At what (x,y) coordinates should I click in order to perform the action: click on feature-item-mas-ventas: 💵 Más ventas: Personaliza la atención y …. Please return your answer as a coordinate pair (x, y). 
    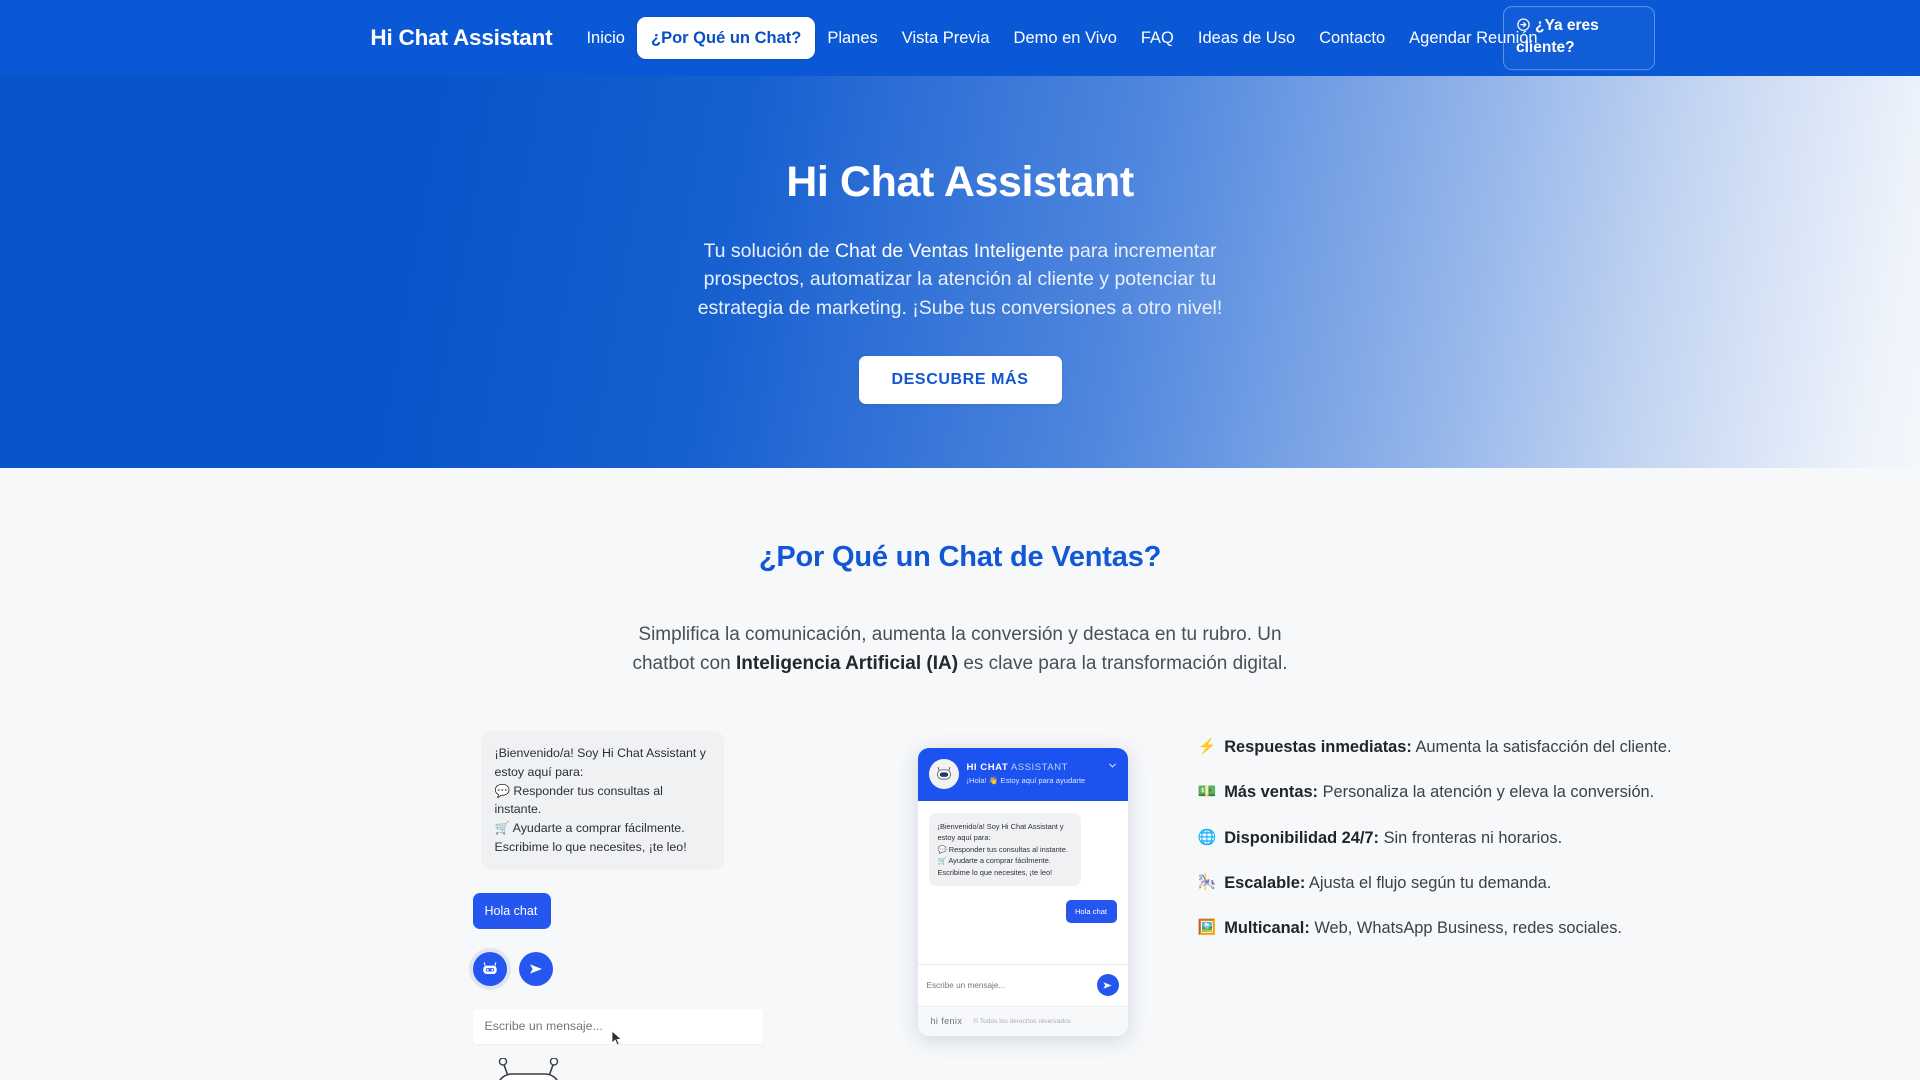
    Looking at the image, I should click on (1478, 792).